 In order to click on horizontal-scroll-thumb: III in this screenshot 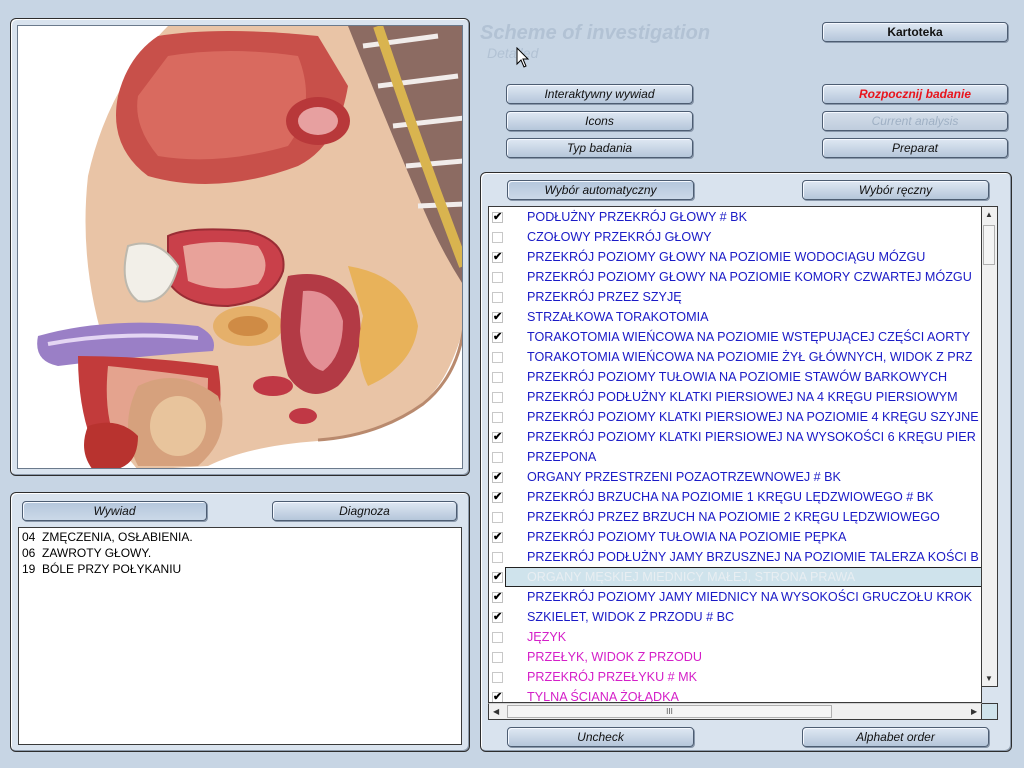, I will do `click(669, 711)`.